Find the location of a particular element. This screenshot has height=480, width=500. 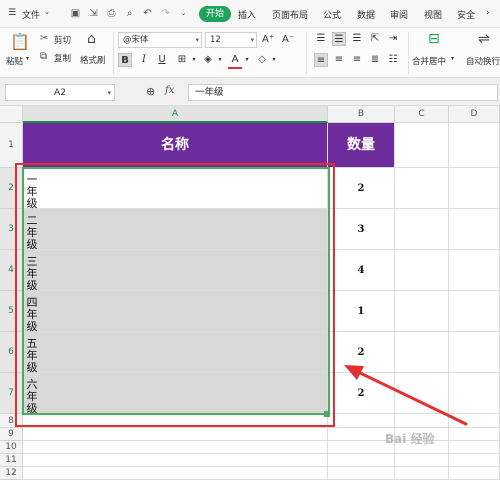

name-box: A2 ▾ is located at coordinates (60, 92).